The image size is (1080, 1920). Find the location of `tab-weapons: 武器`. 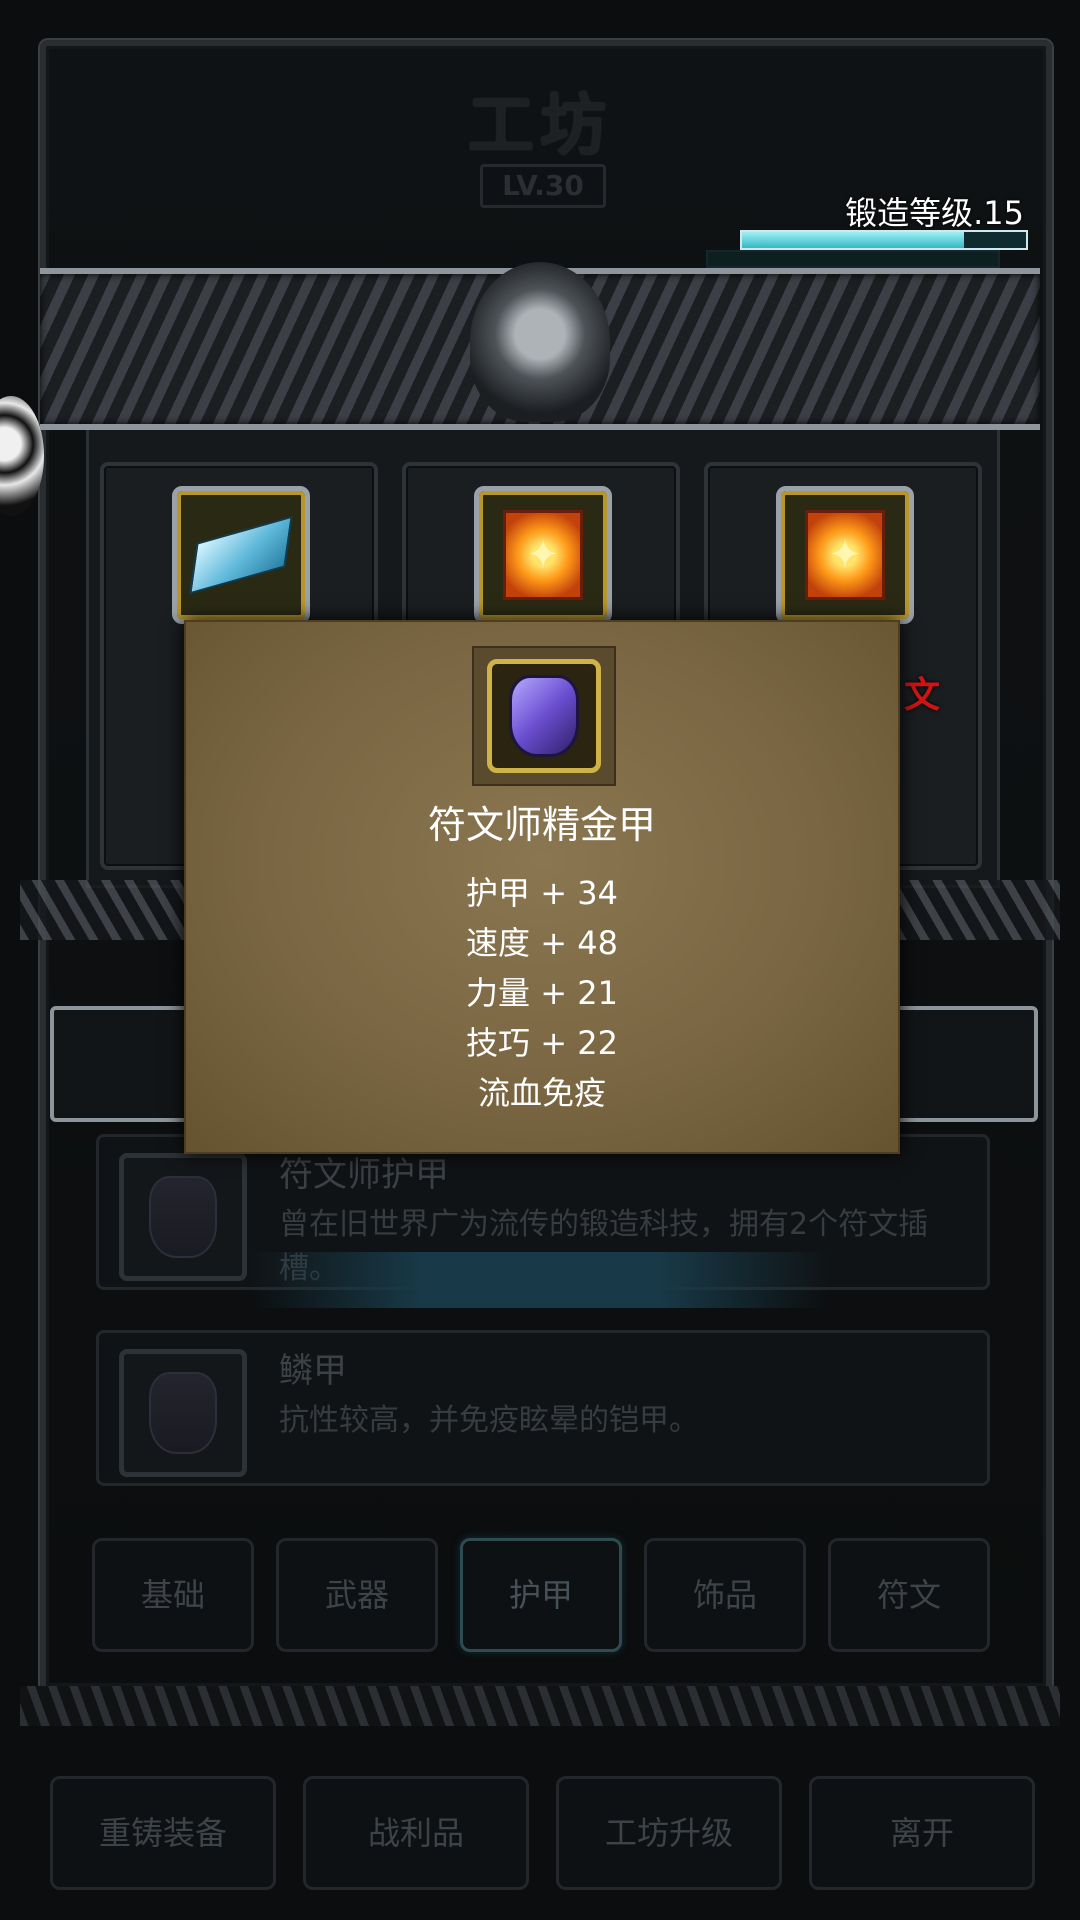

tab-weapons: 武器 is located at coordinates (357, 1595).